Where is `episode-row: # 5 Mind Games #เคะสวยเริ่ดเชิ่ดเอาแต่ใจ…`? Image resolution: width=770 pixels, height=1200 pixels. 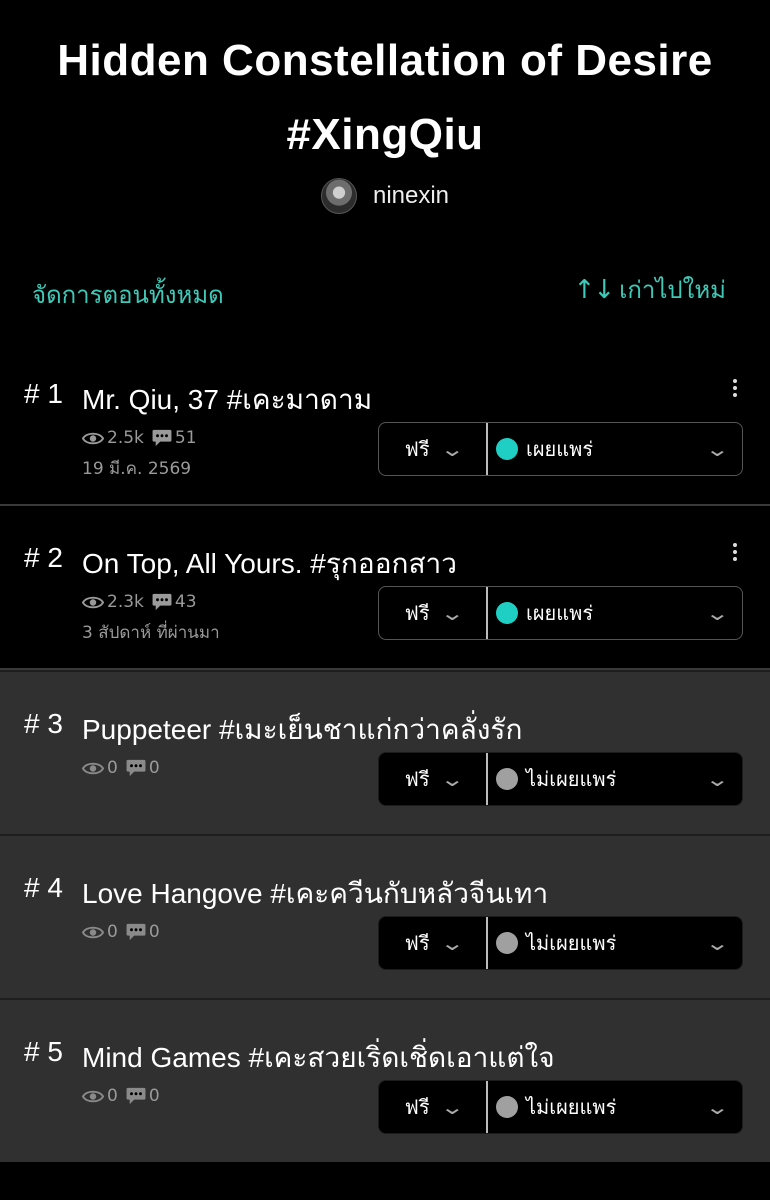 episode-row: # 5 Mind Games #เคะสวยเริ่ดเชิ่ดเอาแต่ใจ… is located at coordinates (385, 1080).